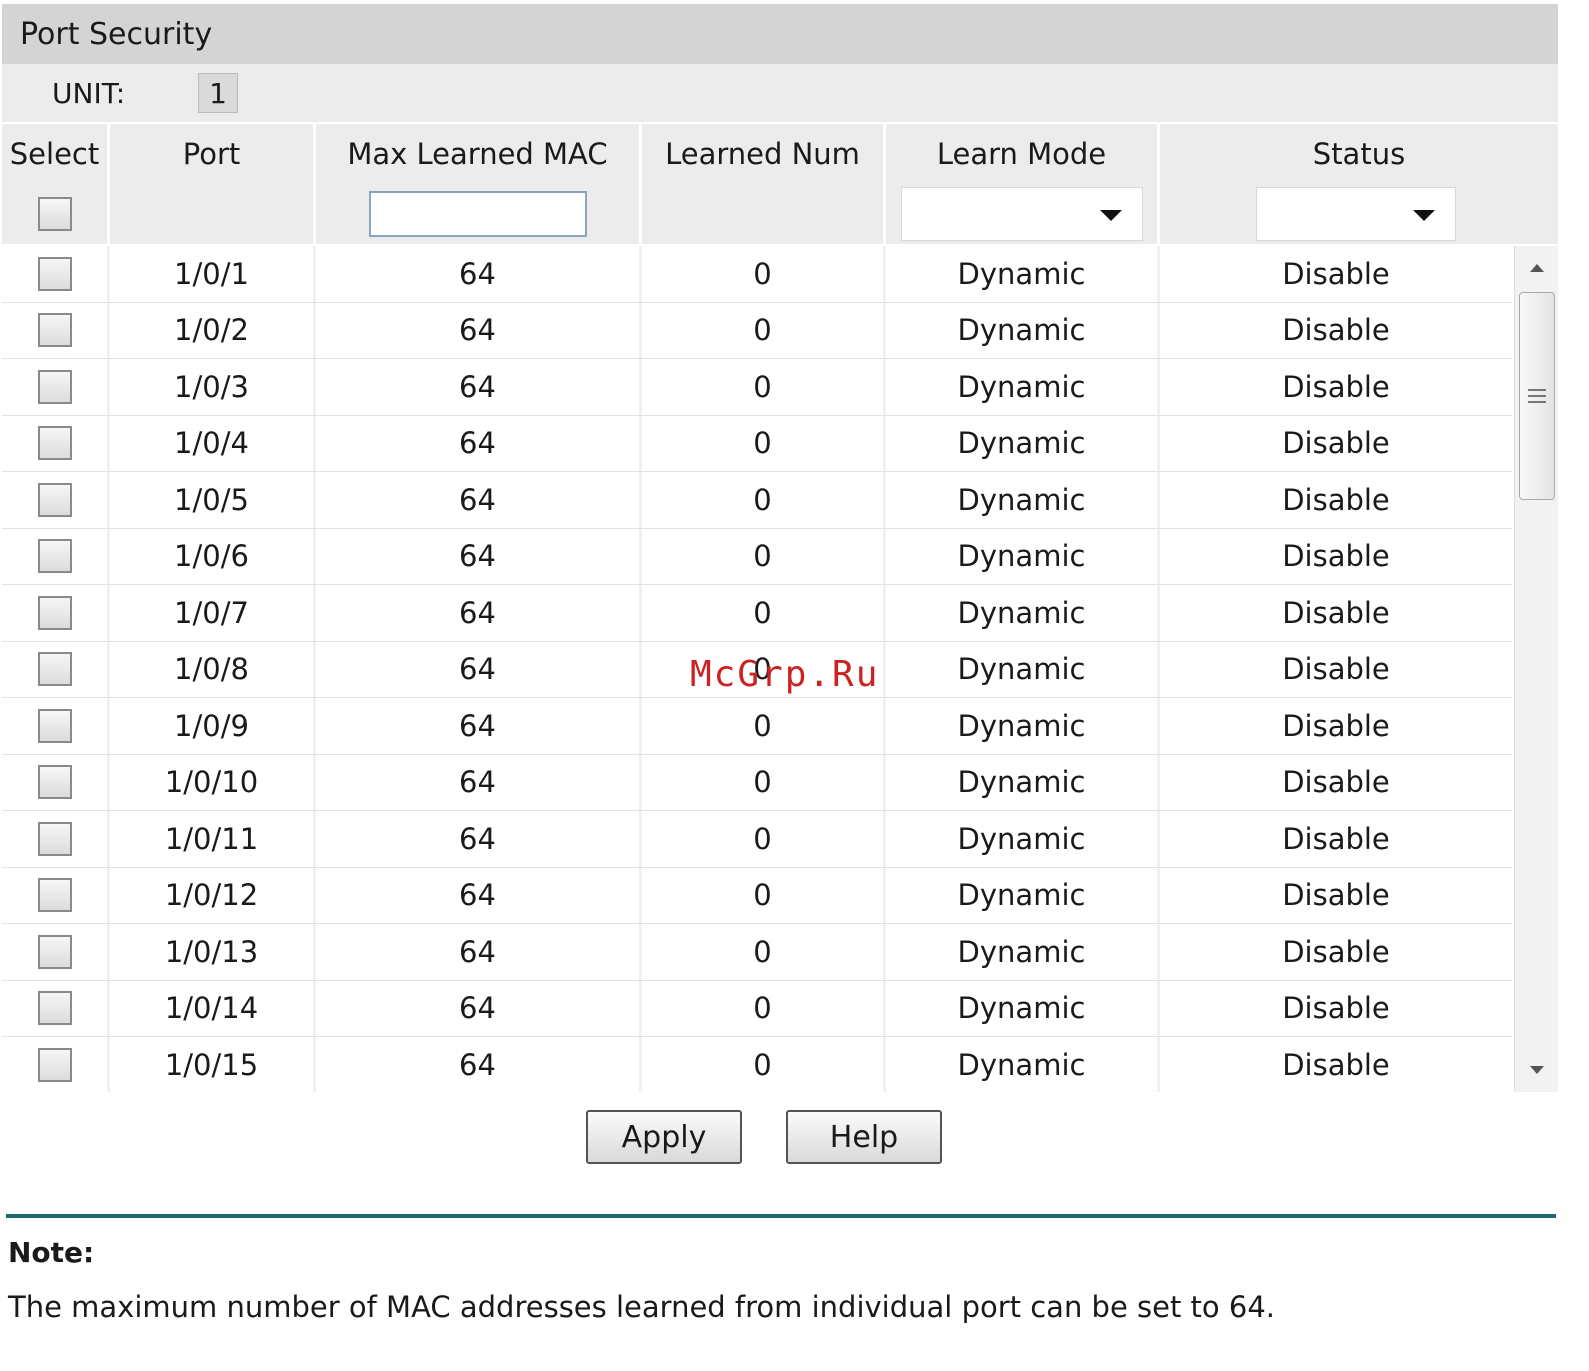 The image size is (1589, 1371). What do you see at coordinates (764, 1137) in the screenshot?
I see `action-buttons: Apply Help` at bounding box center [764, 1137].